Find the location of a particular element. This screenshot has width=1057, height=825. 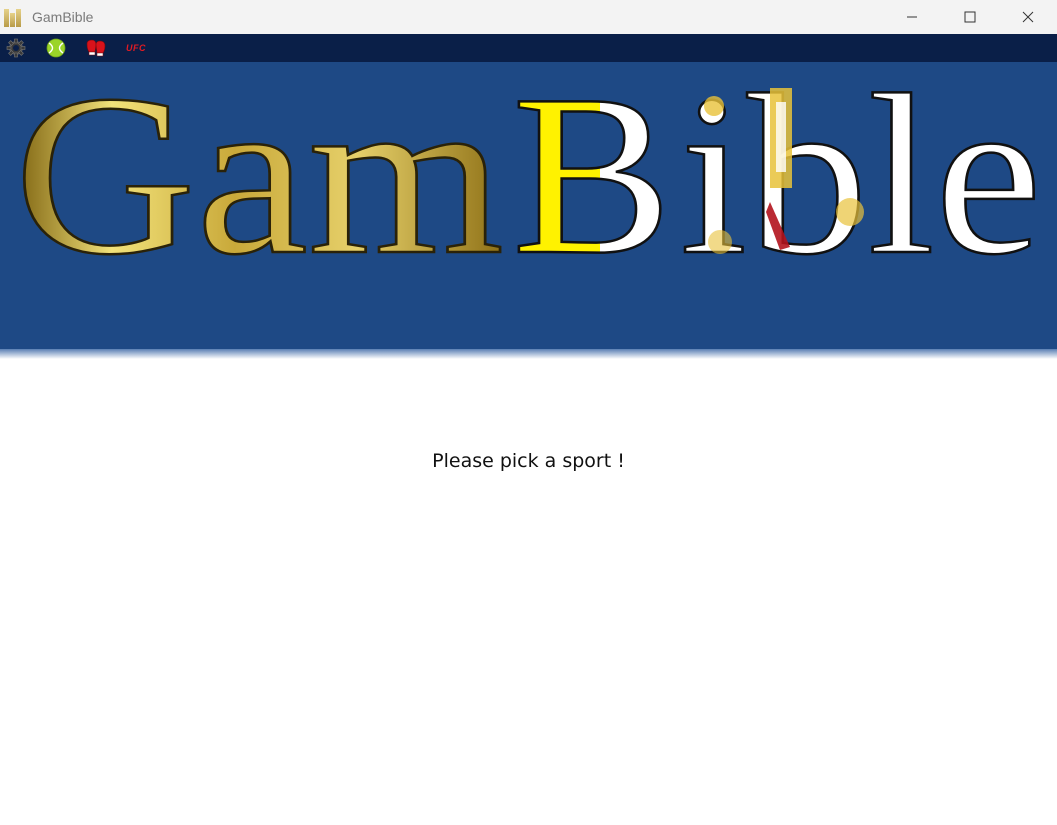

title-bar: GamBible is located at coordinates (528, 17).